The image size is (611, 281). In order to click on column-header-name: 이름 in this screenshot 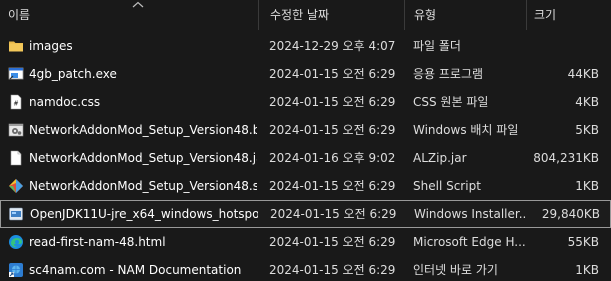, I will do `click(129, 15)`.